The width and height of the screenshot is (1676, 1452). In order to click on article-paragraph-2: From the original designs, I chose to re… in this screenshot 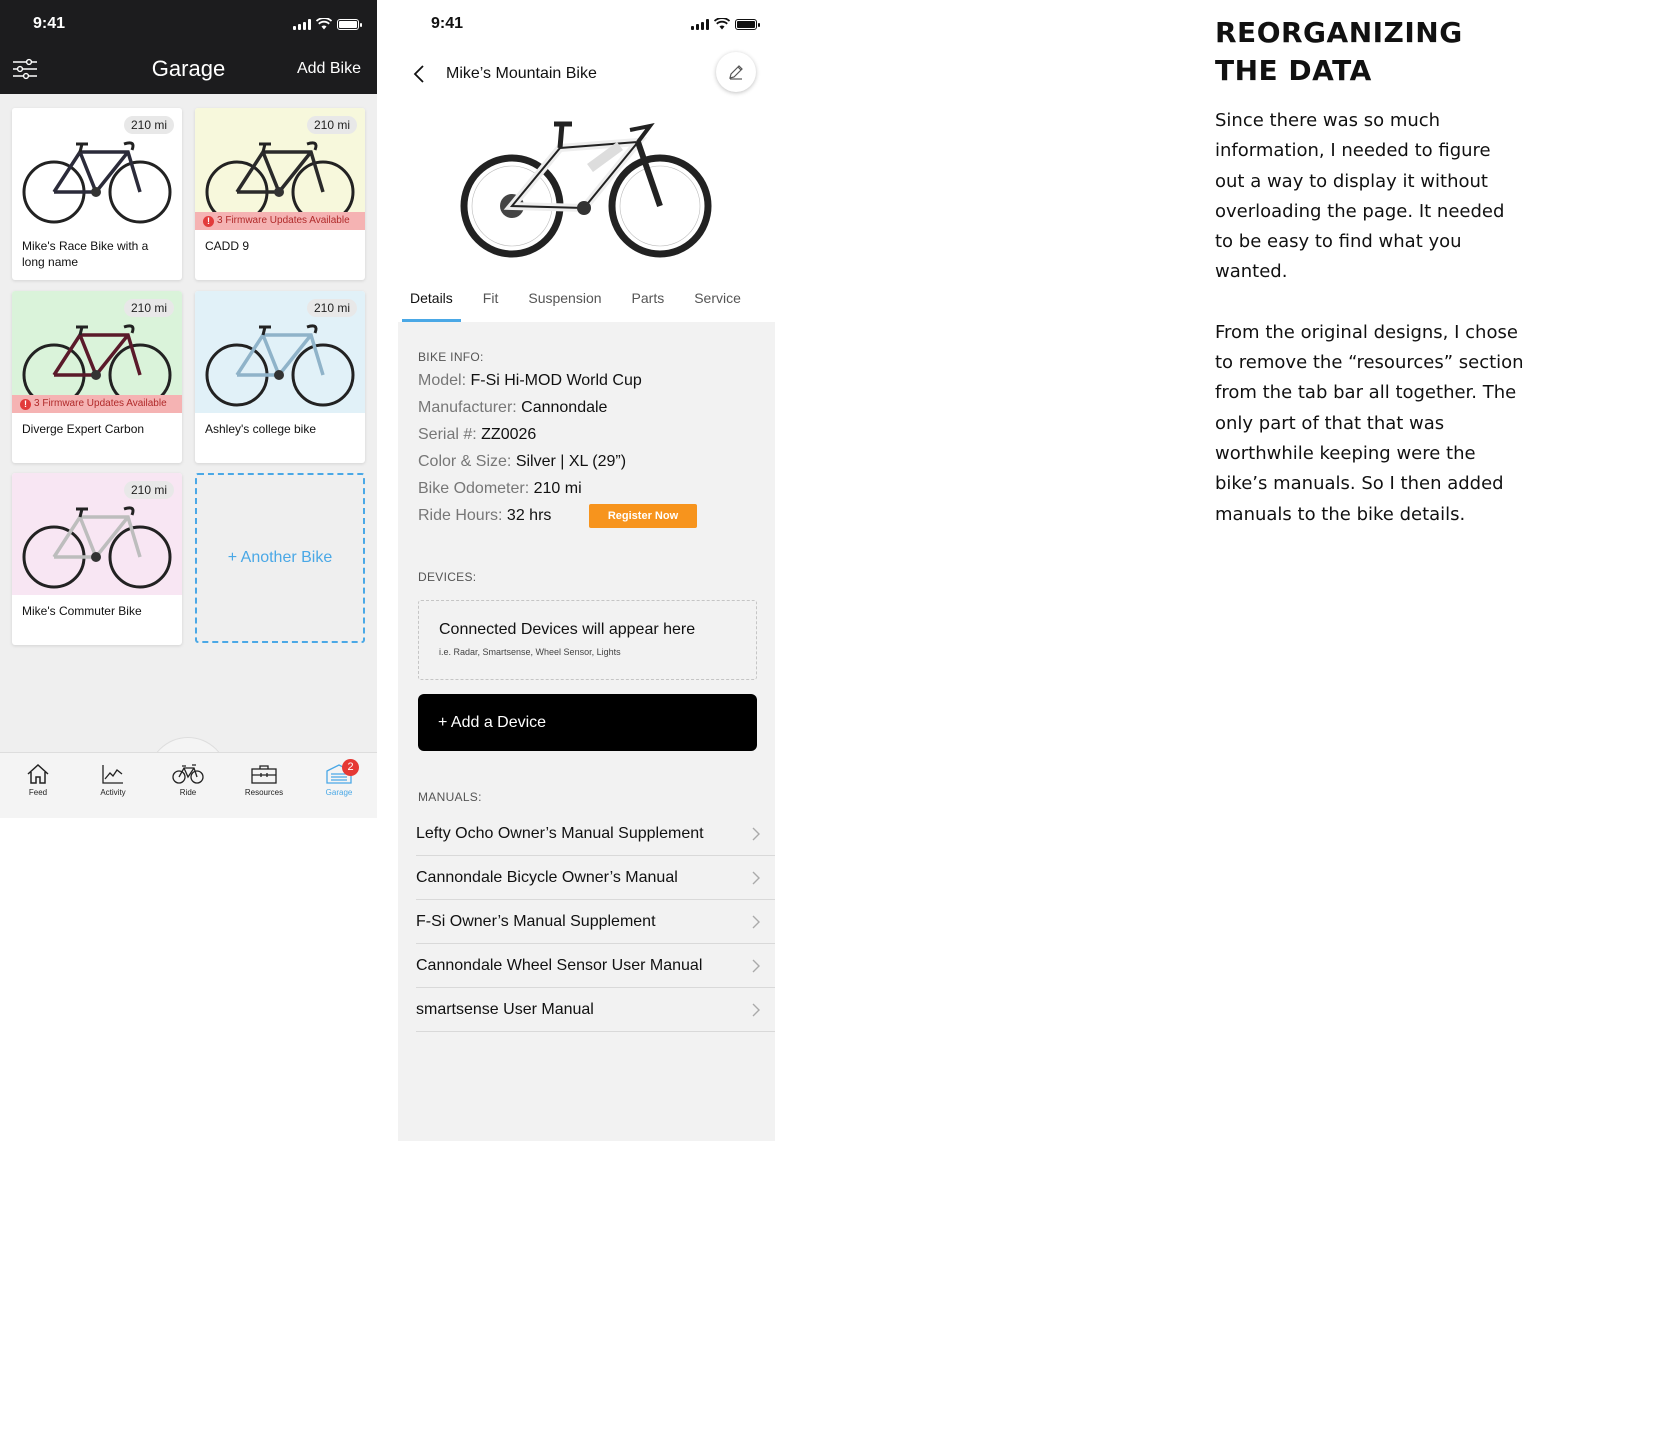, I will do `click(1369, 423)`.